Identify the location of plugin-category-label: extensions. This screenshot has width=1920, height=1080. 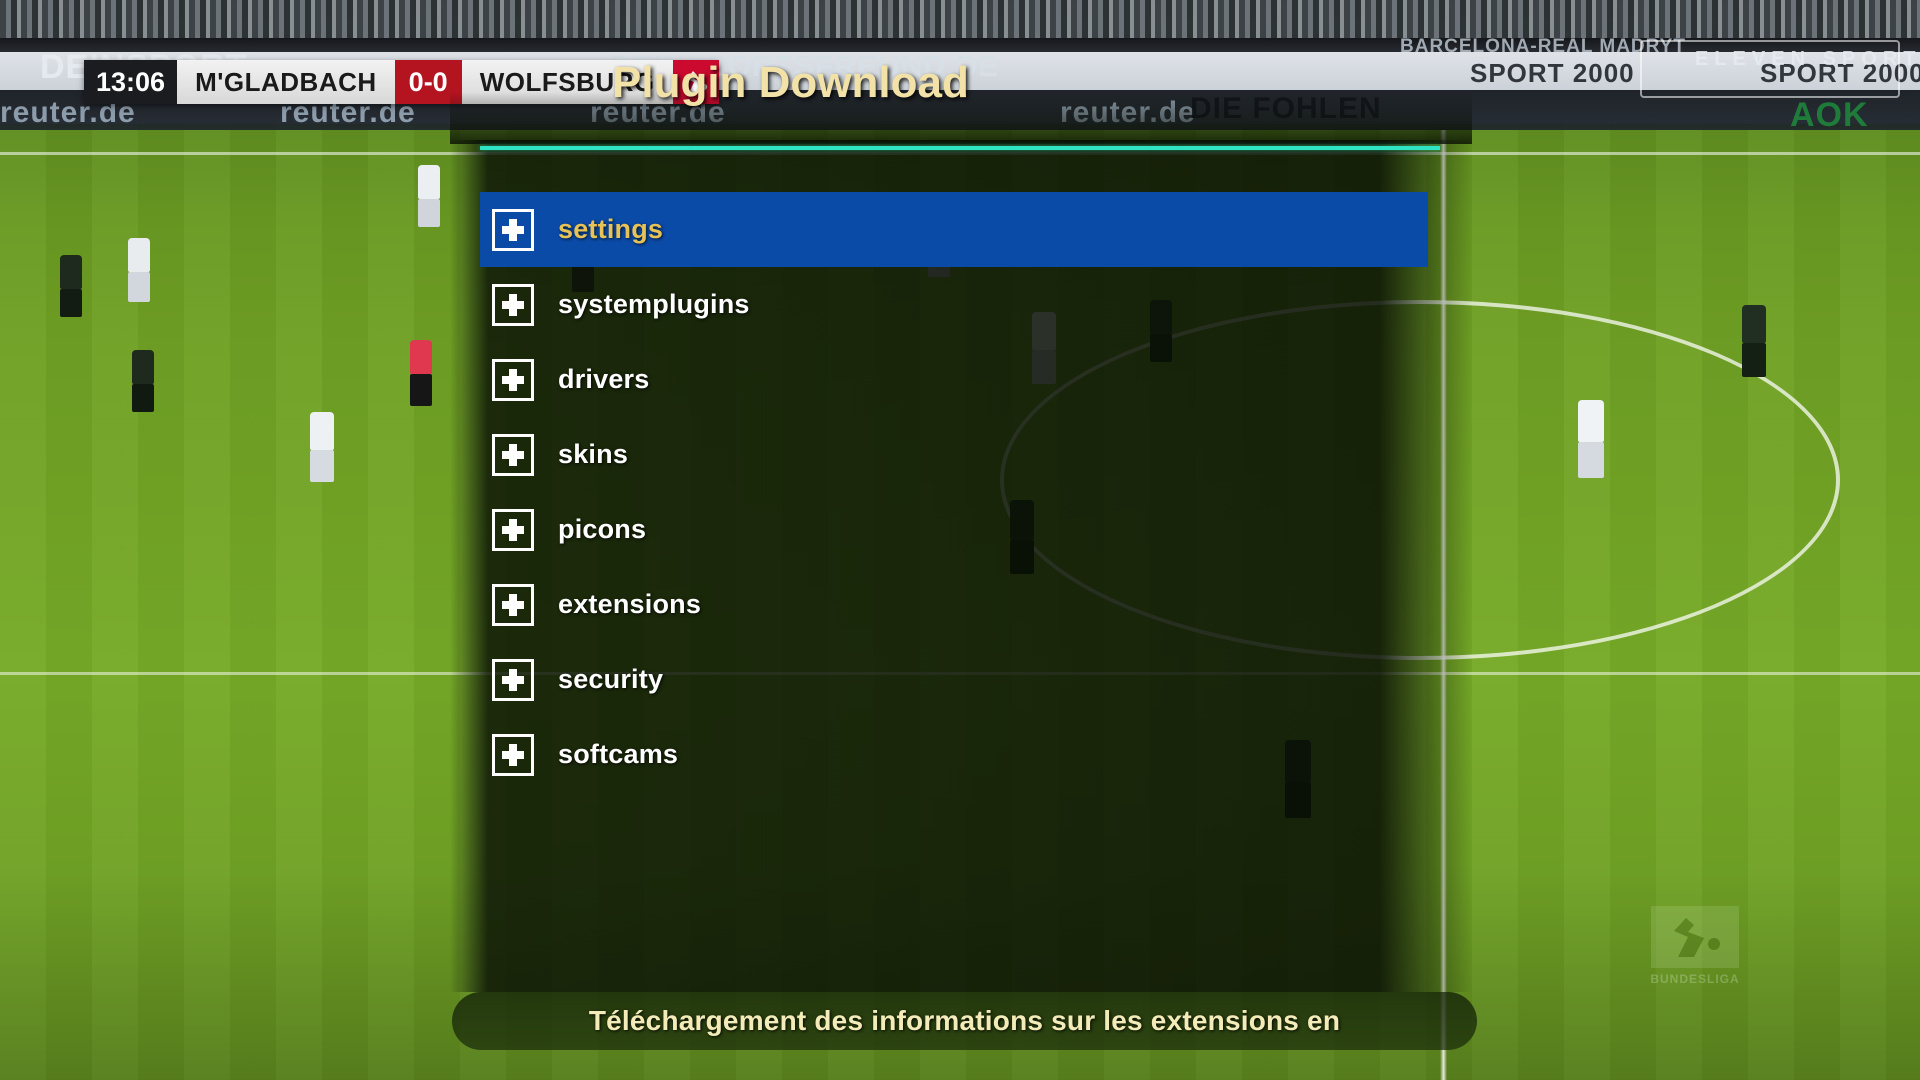
(630, 604).